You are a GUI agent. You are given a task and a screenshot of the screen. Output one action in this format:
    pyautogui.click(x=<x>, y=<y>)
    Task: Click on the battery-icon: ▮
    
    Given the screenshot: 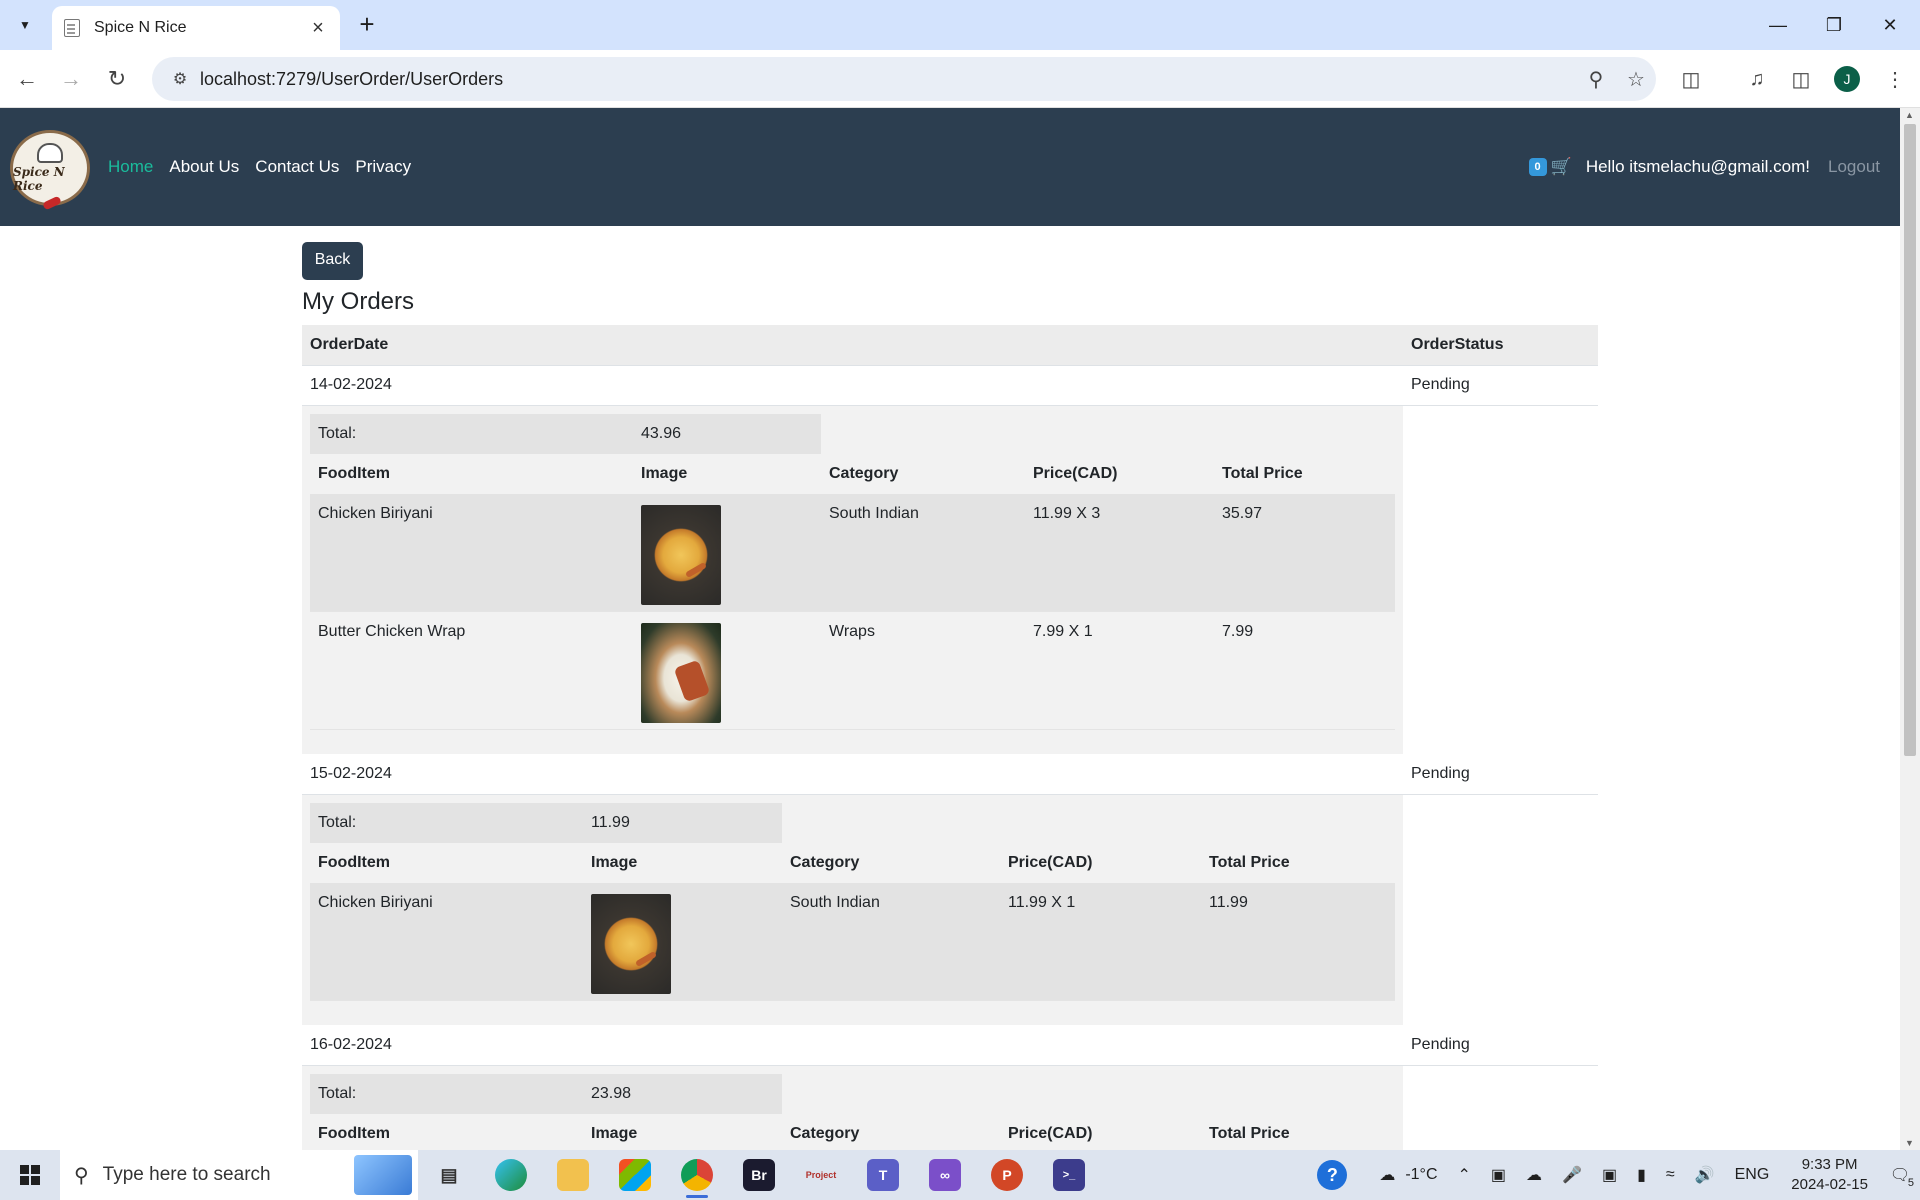 What is the action you would take?
    pyautogui.click(x=1641, y=1175)
    